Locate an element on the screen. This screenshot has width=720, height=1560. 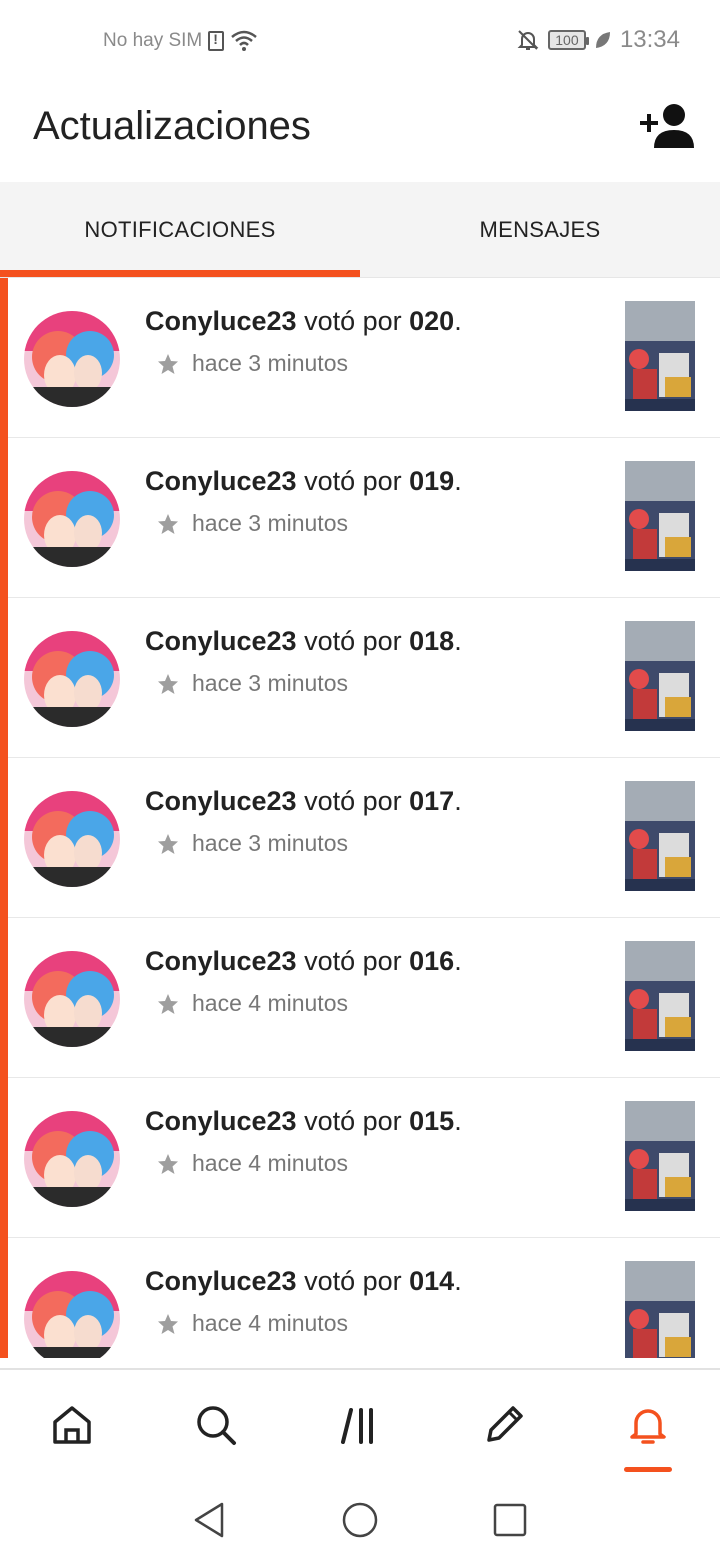
battery-indicator: 100 is located at coordinates (568, 40).